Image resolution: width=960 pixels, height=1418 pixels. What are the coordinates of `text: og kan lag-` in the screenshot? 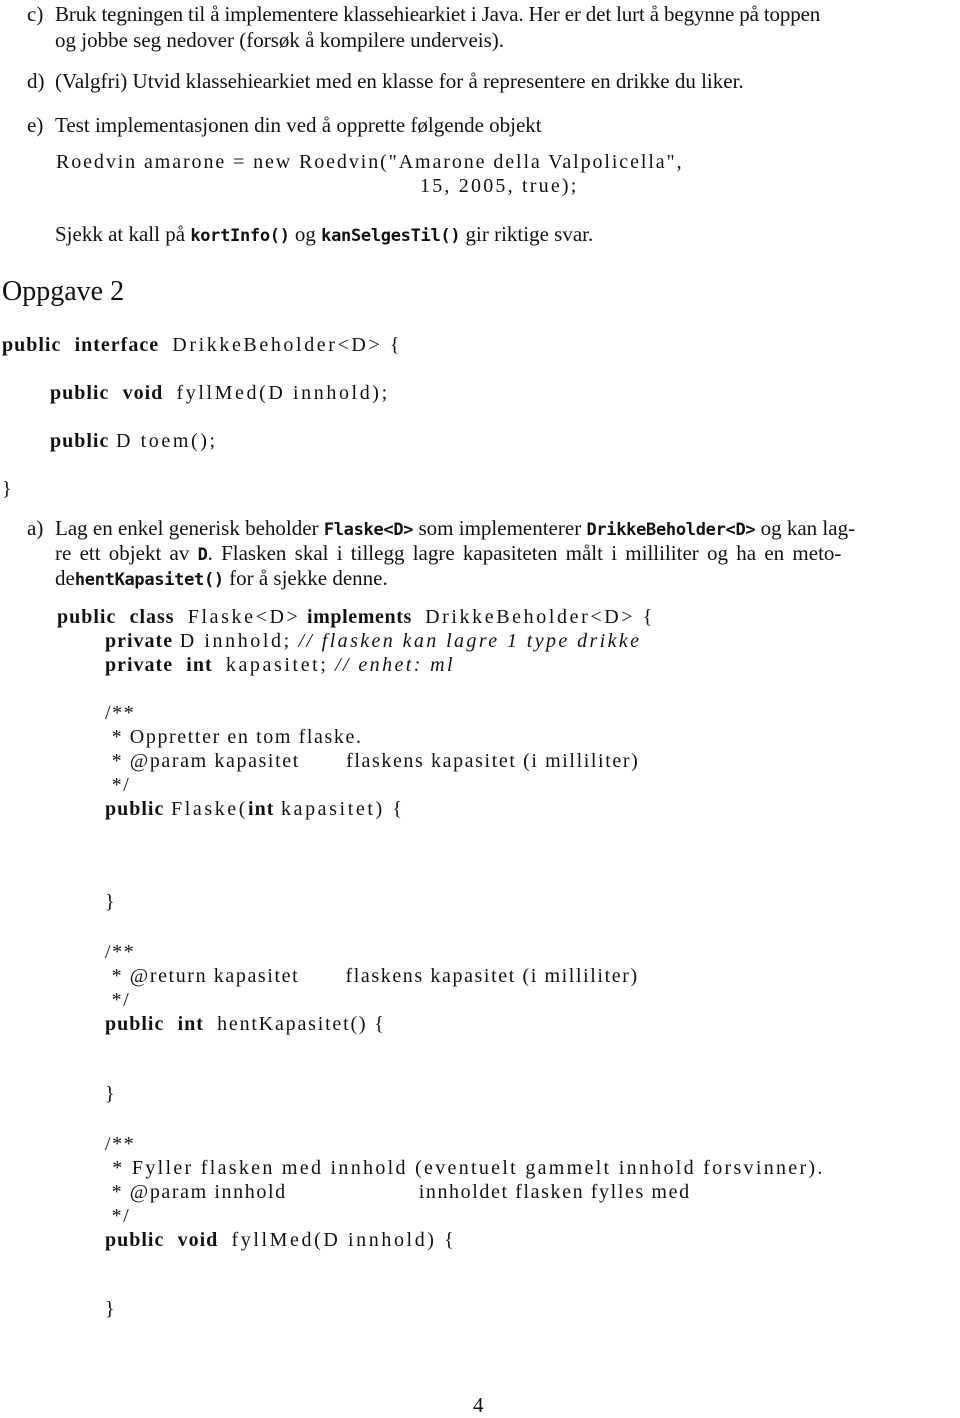 It's located at (805, 528).